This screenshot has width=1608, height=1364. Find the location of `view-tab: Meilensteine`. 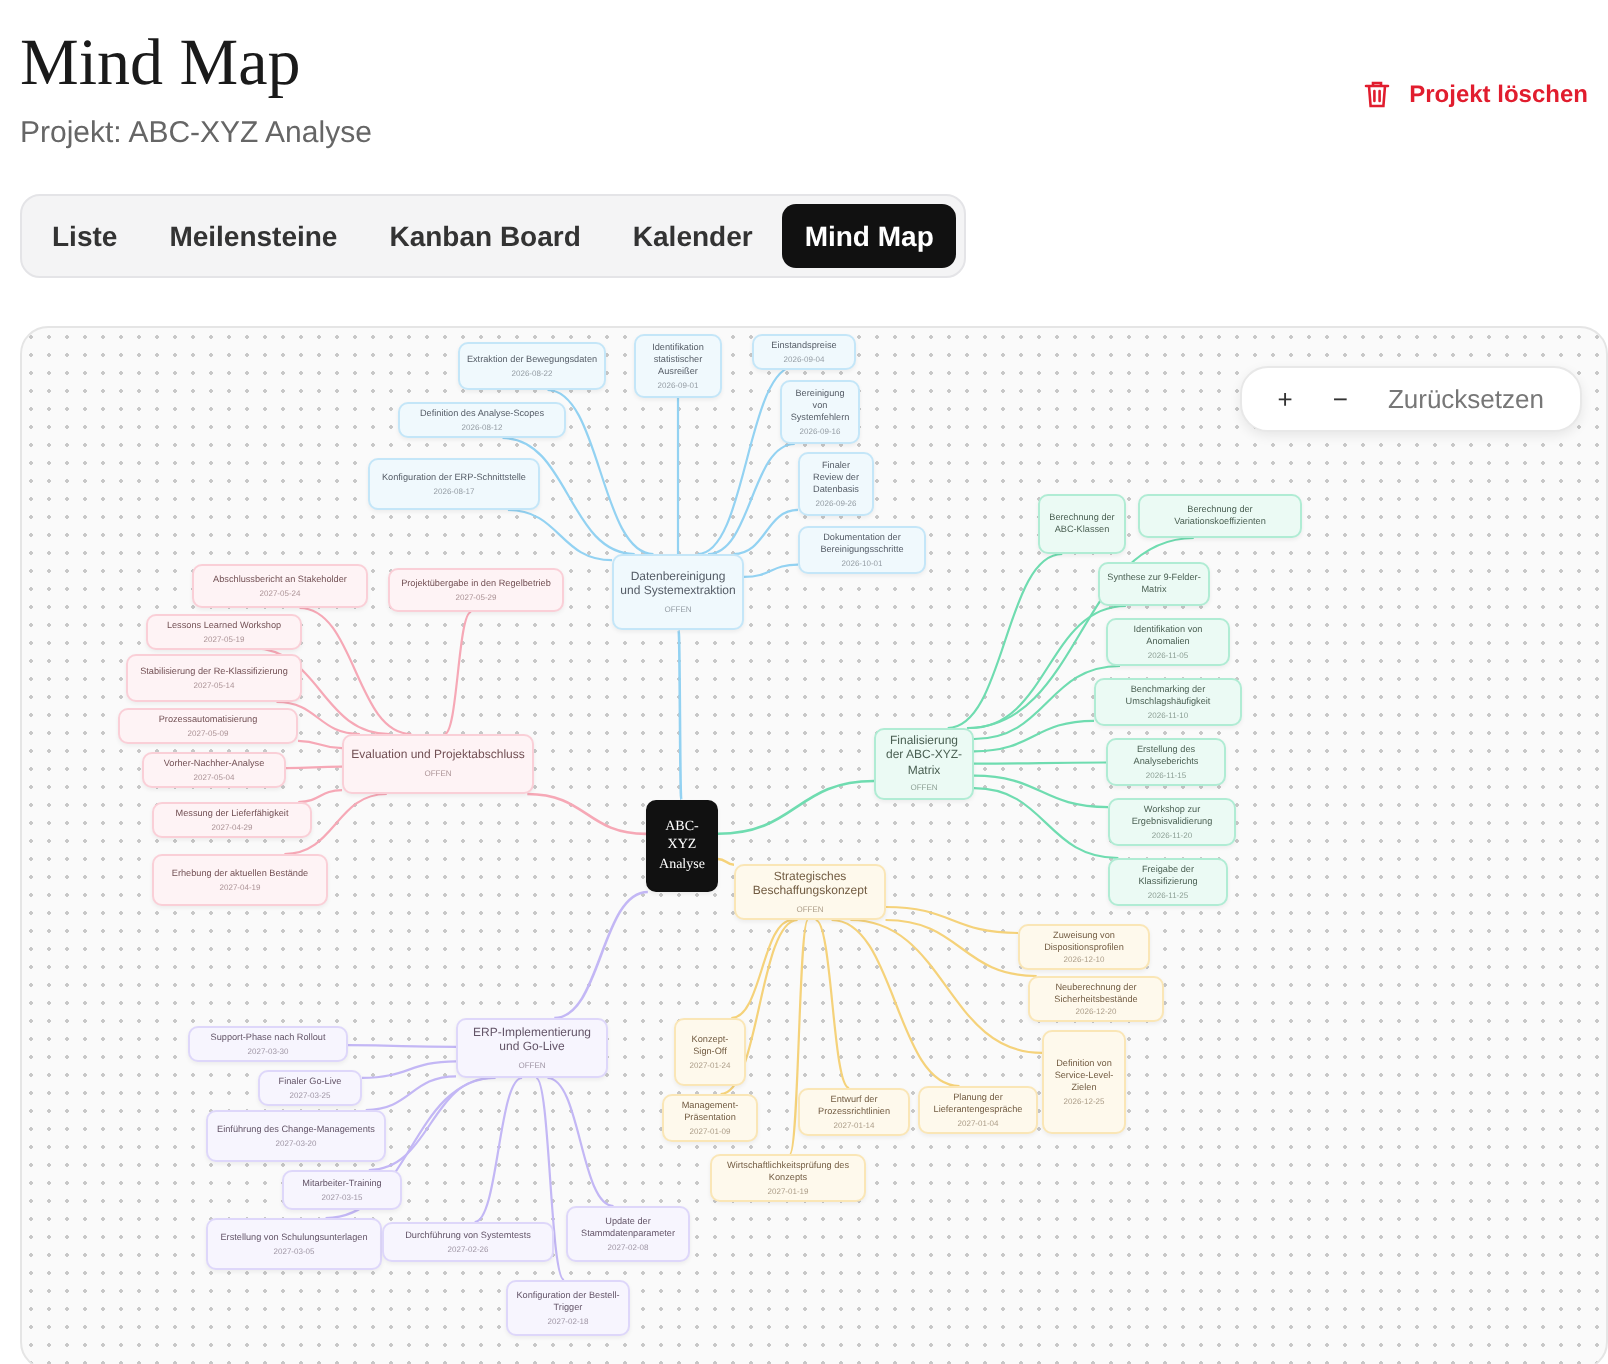

view-tab: Meilensteine is located at coordinates (253, 236).